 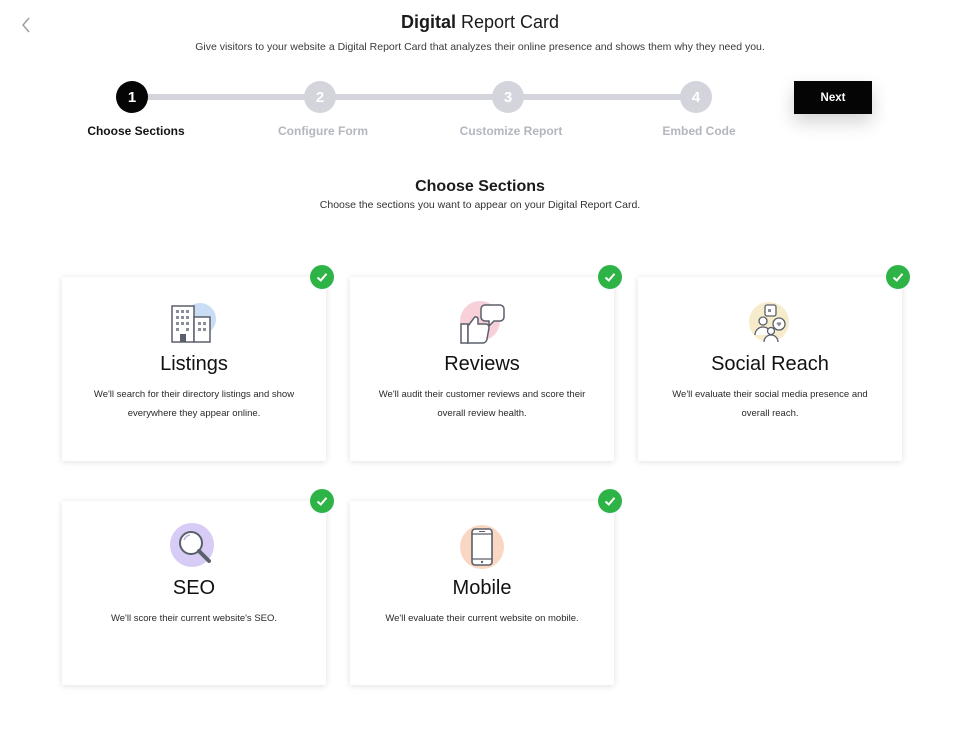 I want to click on listings-selected-check, so click(x=322, y=277).